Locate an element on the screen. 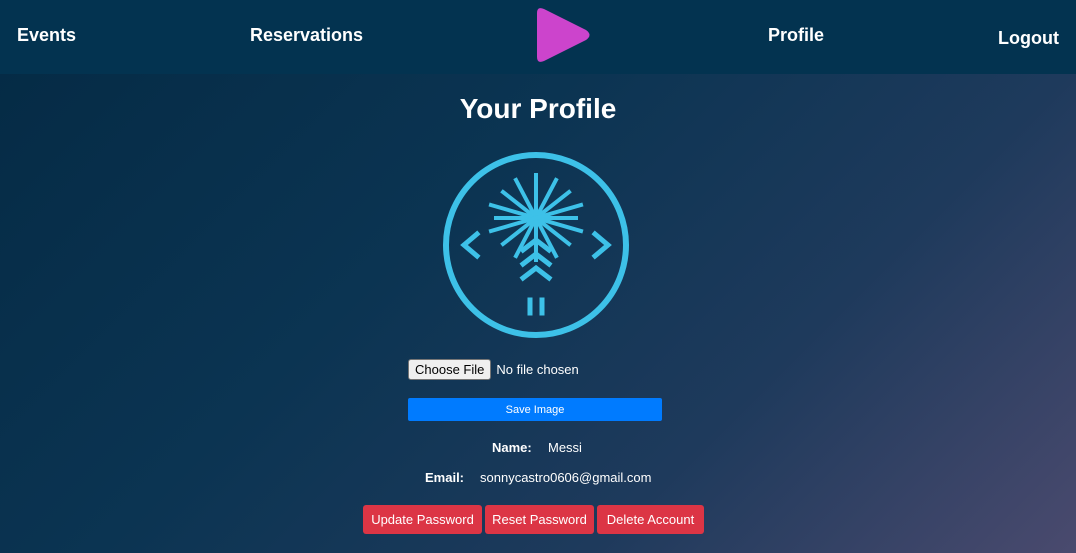 This screenshot has width=1076, height=553. update-password-button: Update Password is located at coordinates (422, 519).